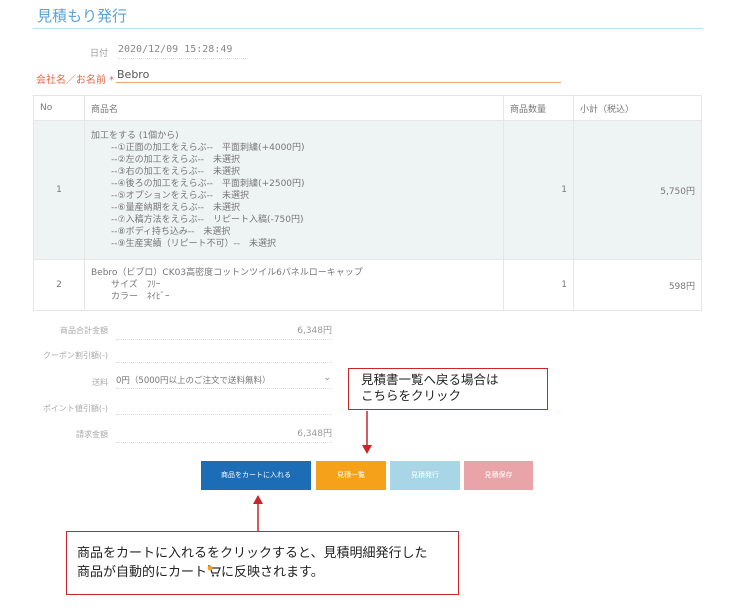 This screenshot has width=735, height=610. Describe the element at coordinates (258, 499) in the screenshot. I see `arrowhead-up` at that location.